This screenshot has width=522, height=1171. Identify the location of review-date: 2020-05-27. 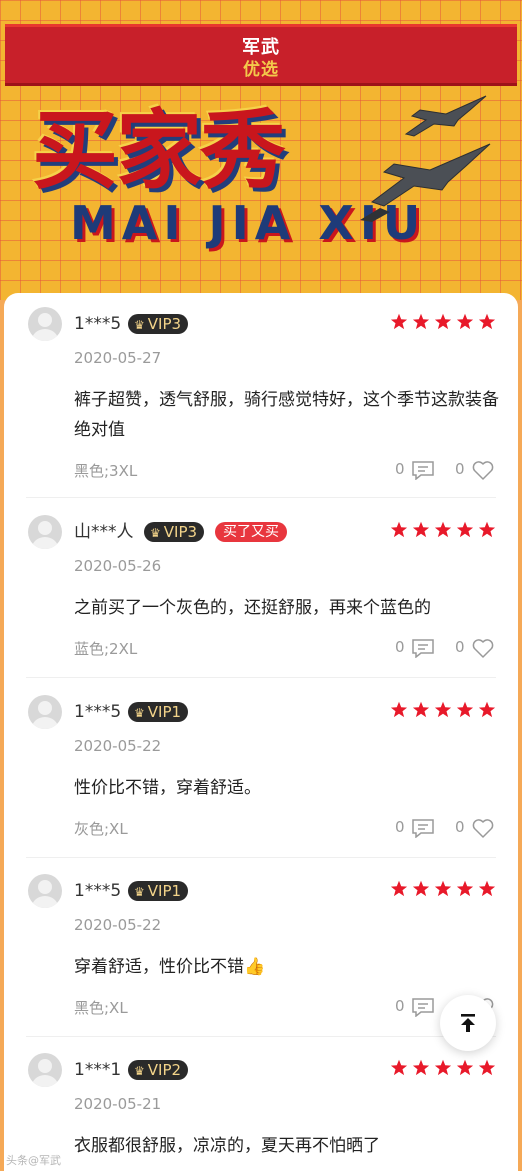
(118, 358).